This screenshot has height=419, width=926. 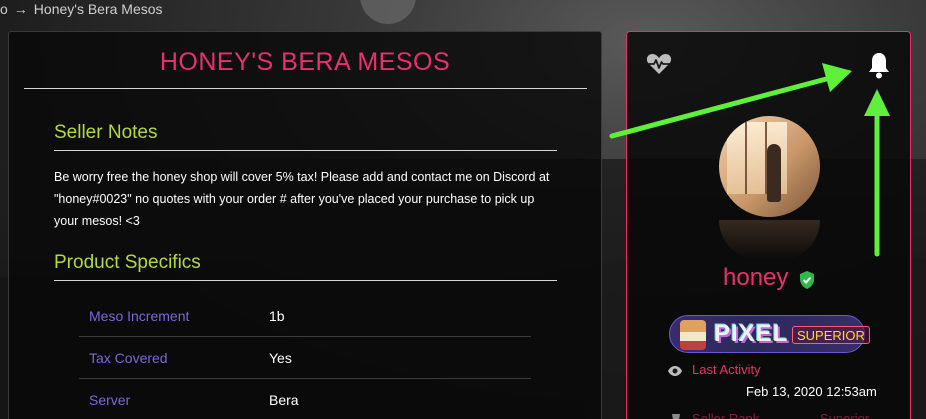 I want to click on product-specifics-divider, so click(x=305, y=280).